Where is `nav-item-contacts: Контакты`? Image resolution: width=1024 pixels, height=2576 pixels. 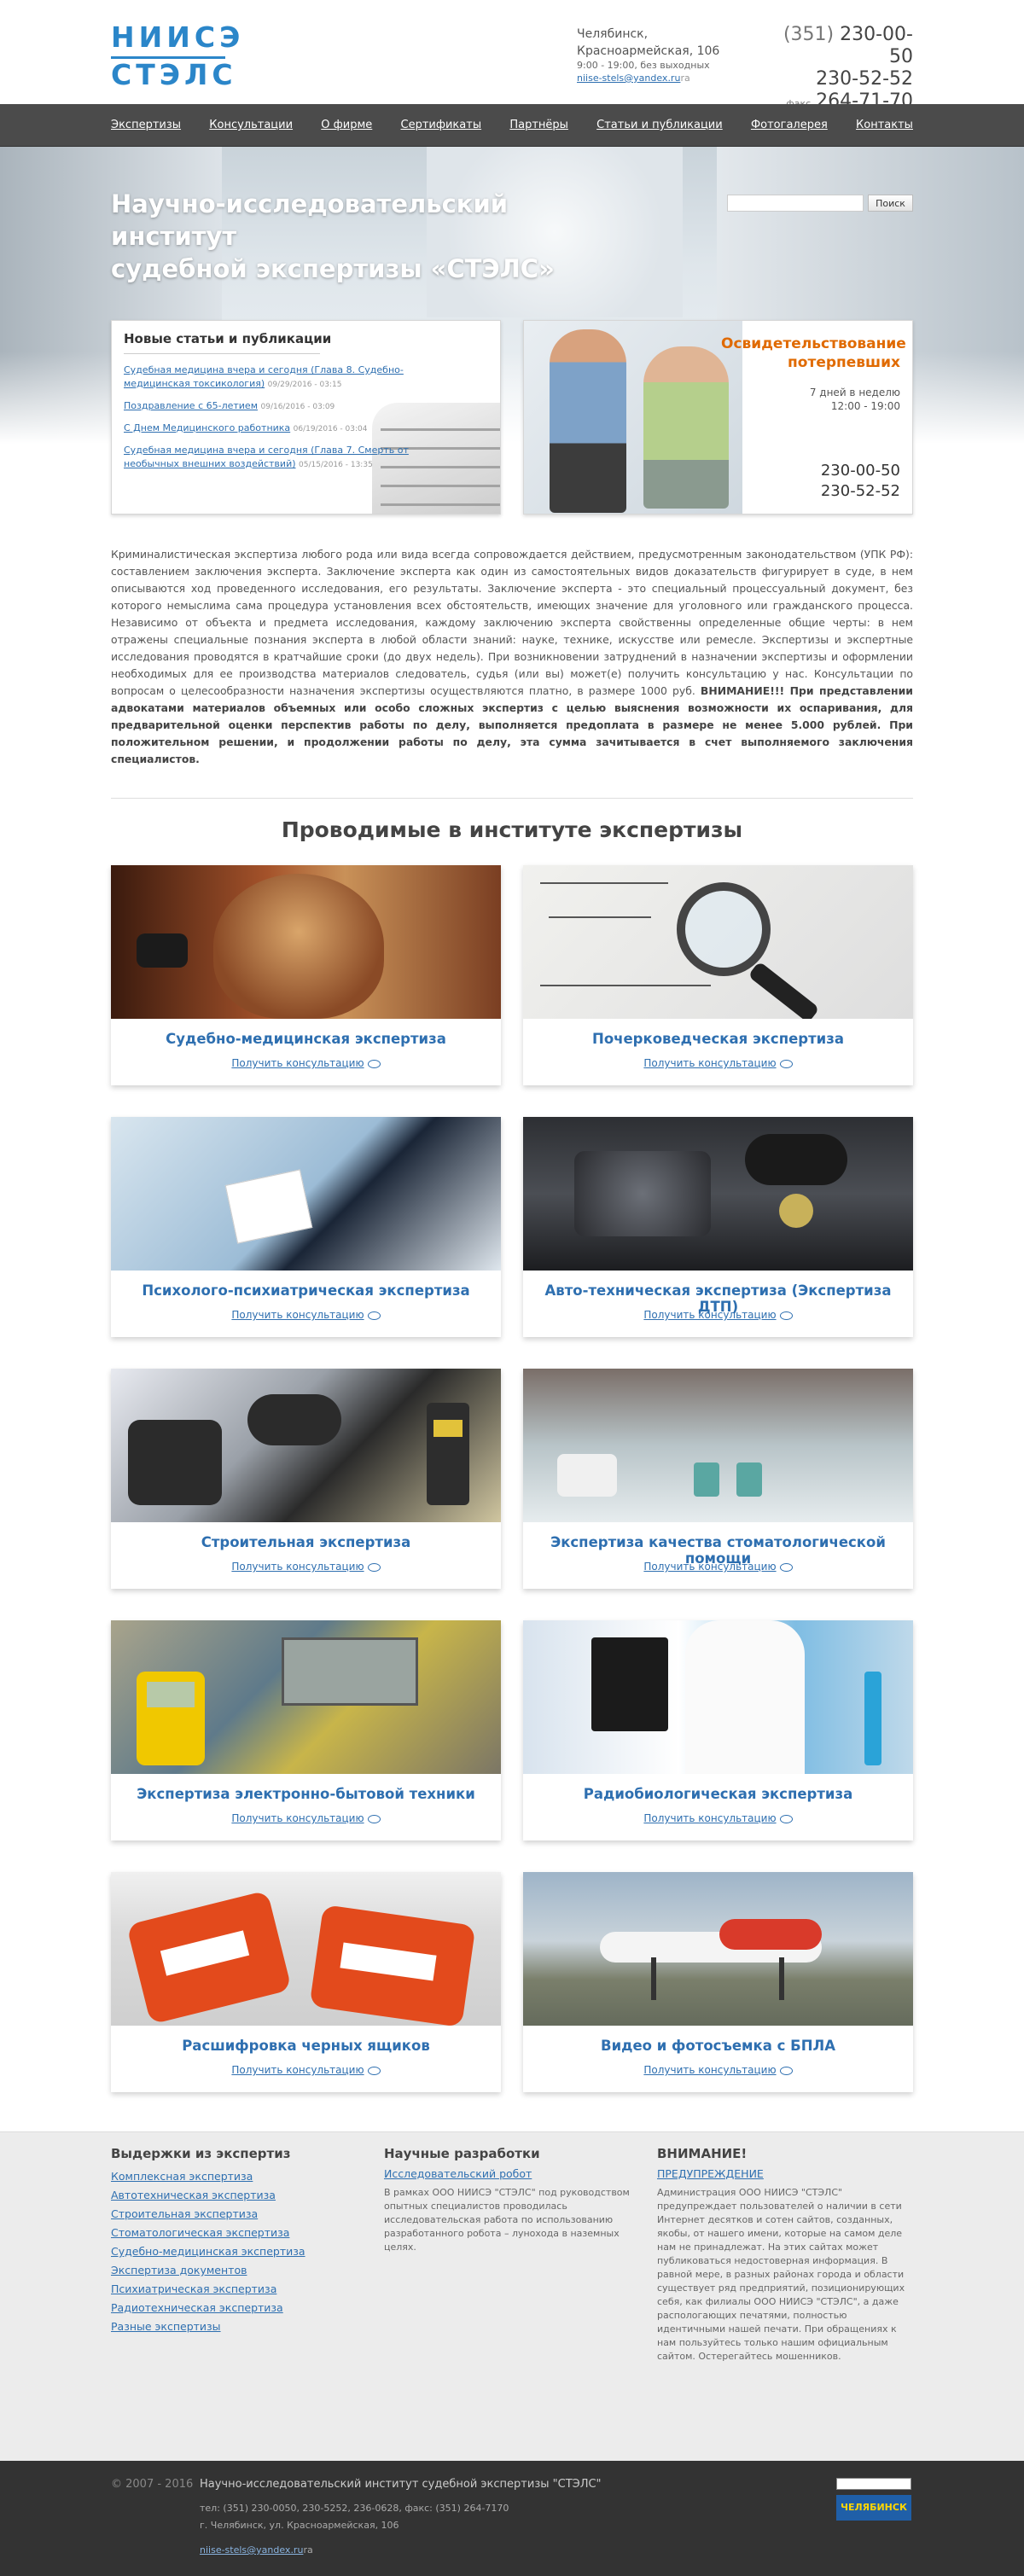
nav-item-contacts: Контакты is located at coordinates (884, 125).